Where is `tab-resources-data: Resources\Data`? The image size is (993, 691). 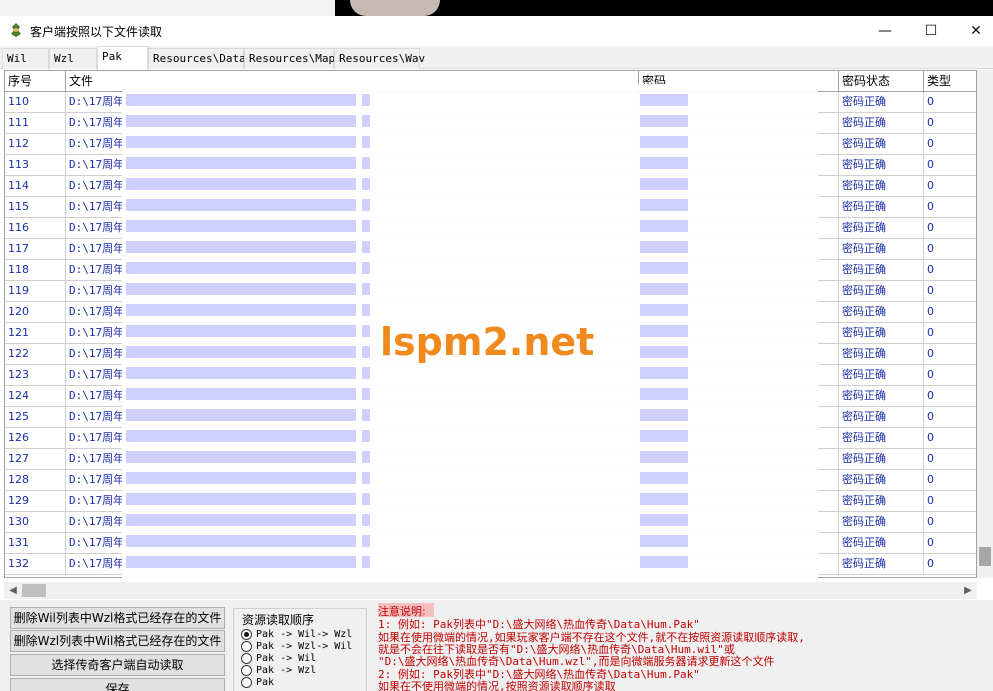 tab-resources-data: Resources\Data is located at coordinates (197, 58).